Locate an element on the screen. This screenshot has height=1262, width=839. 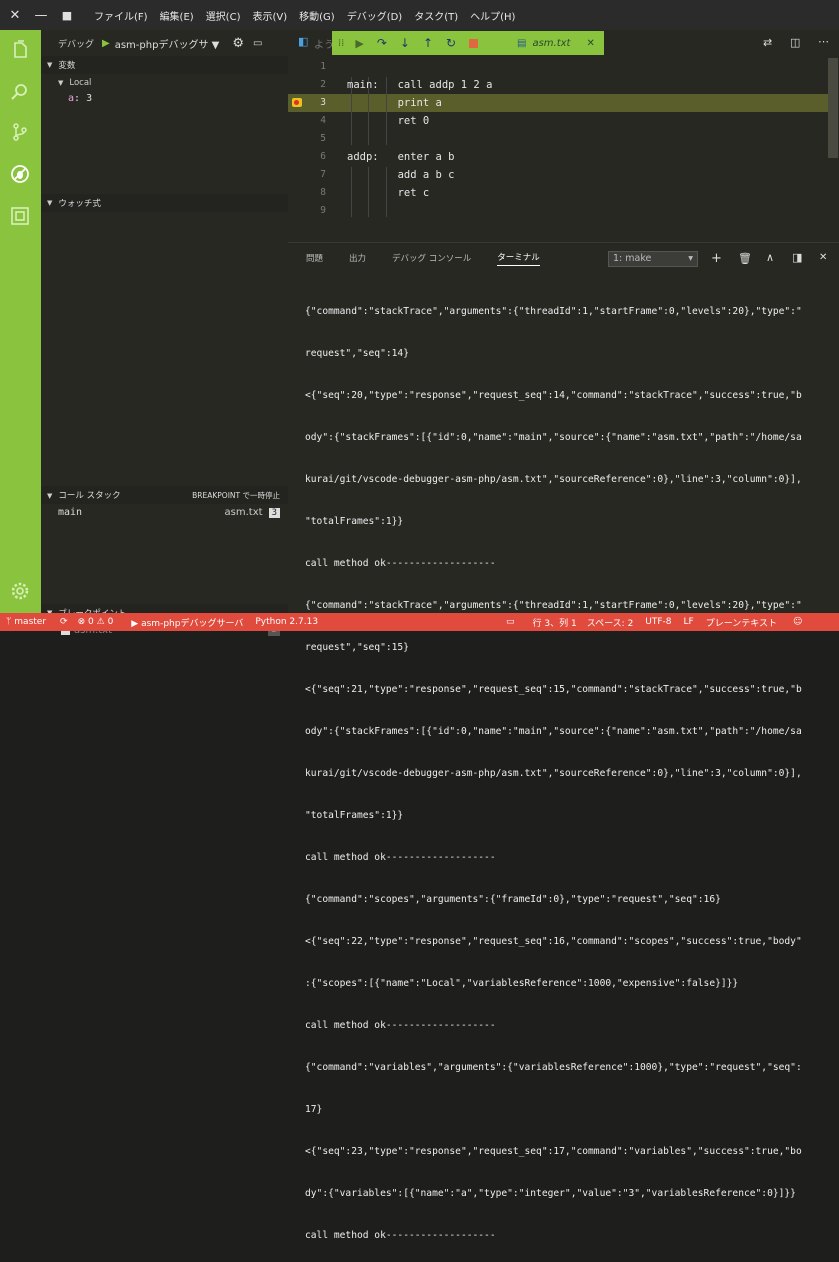
feedback-smiley-icon: ☺ is located at coordinates (797, 622).